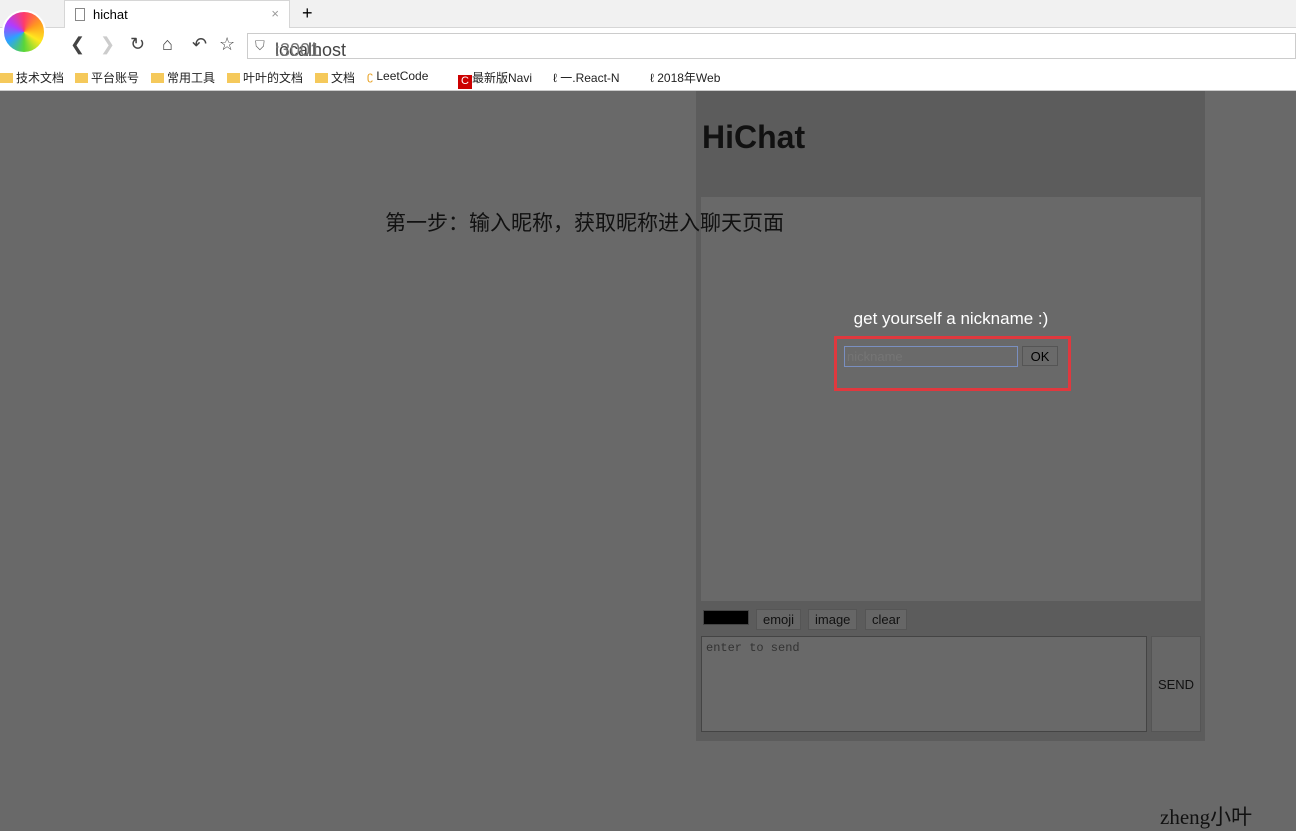  I want to click on url-port: :3001, so click(298, 50).